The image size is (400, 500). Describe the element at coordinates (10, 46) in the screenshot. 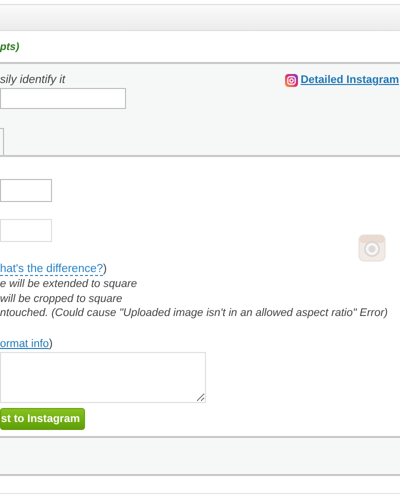

I see `section-title: pts)` at that location.